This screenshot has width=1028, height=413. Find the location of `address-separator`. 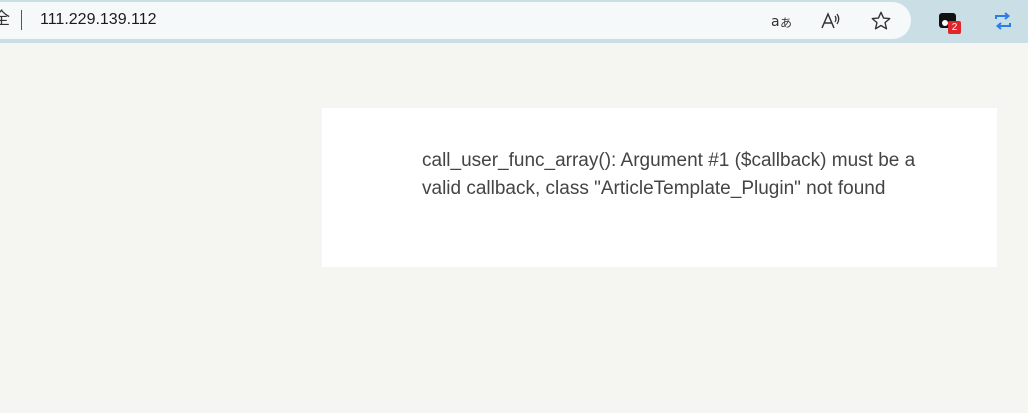

address-separator is located at coordinates (21, 20).